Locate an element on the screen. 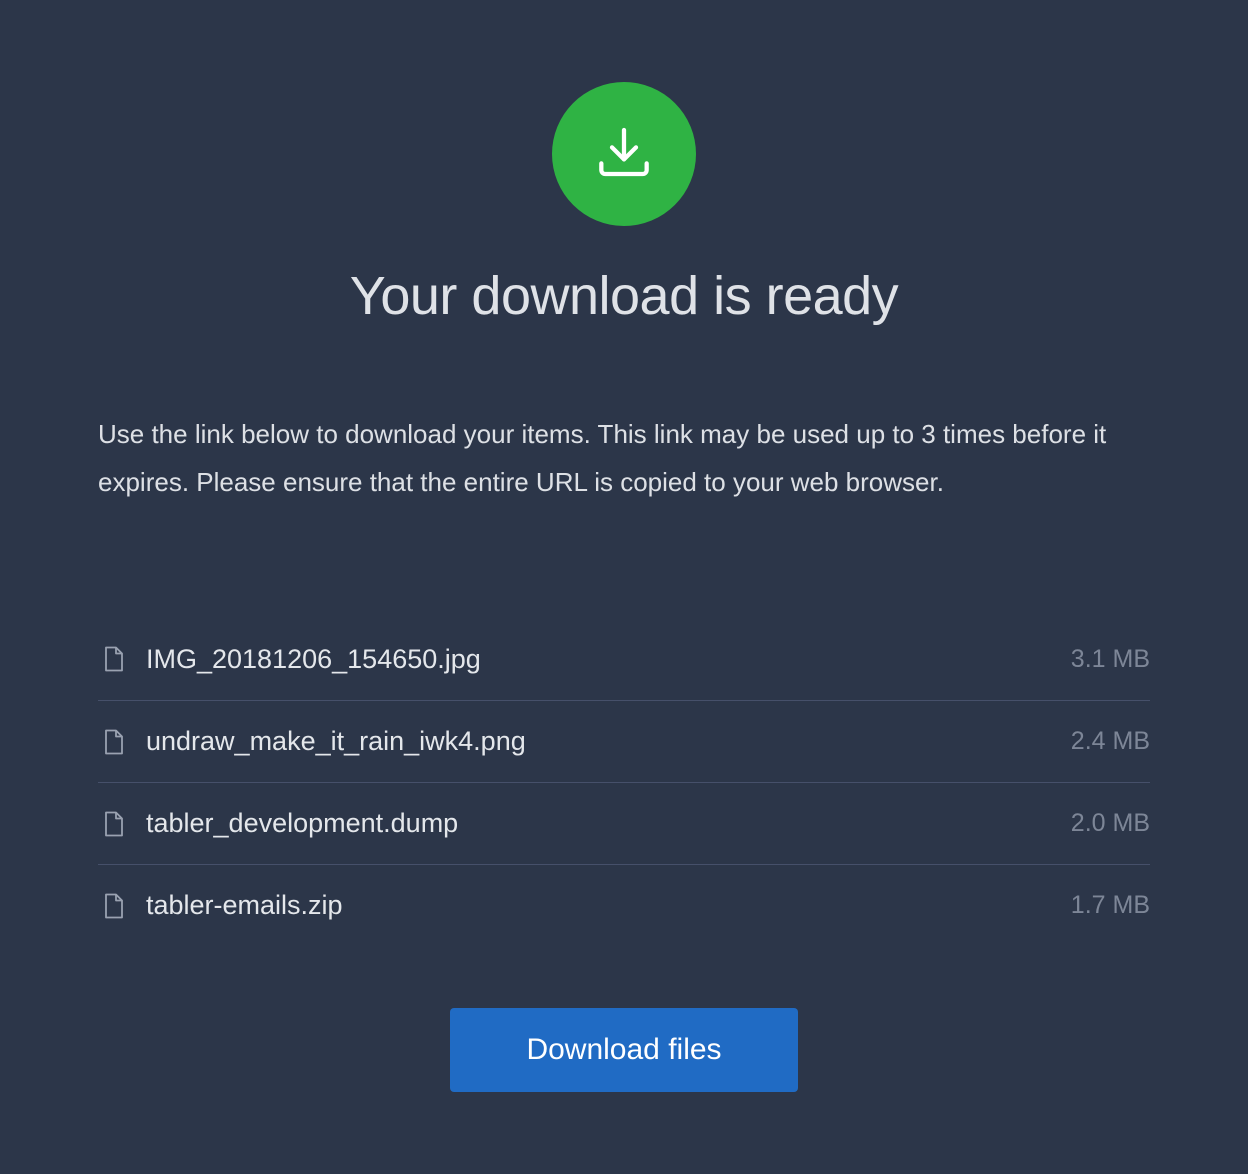 The height and width of the screenshot is (1174, 1248). file-name: tabler-emails.zip is located at coordinates (244, 905).